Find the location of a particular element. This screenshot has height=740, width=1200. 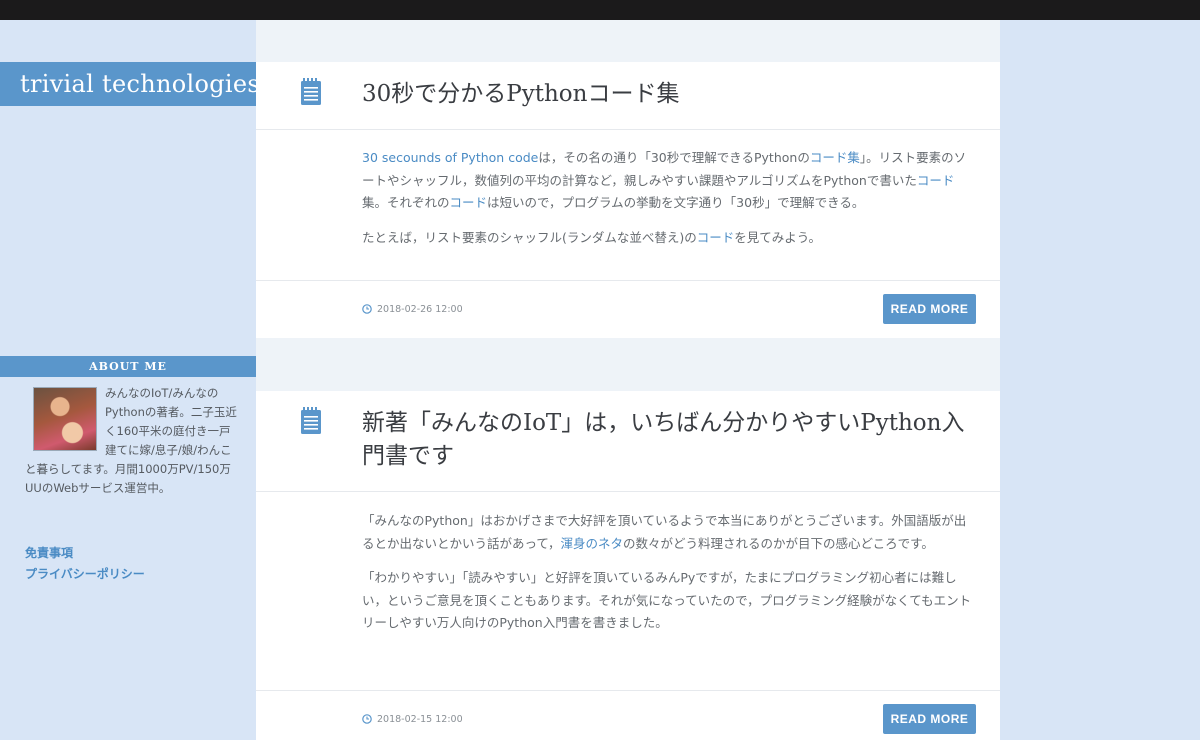

avatar is located at coordinates (65, 419).